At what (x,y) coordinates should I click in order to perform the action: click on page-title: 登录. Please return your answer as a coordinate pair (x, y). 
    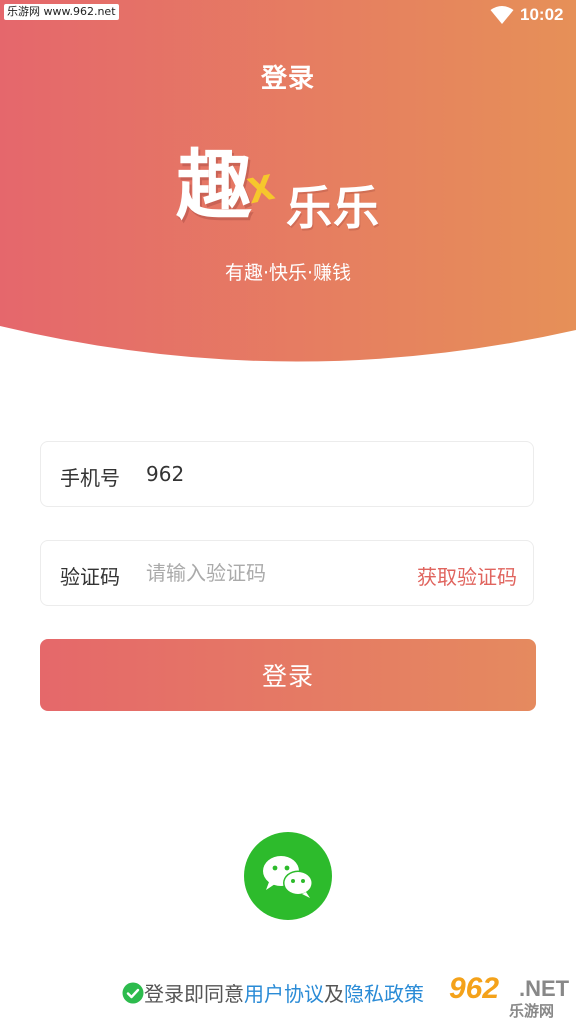
    Looking at the image, I should click on (287, 79).